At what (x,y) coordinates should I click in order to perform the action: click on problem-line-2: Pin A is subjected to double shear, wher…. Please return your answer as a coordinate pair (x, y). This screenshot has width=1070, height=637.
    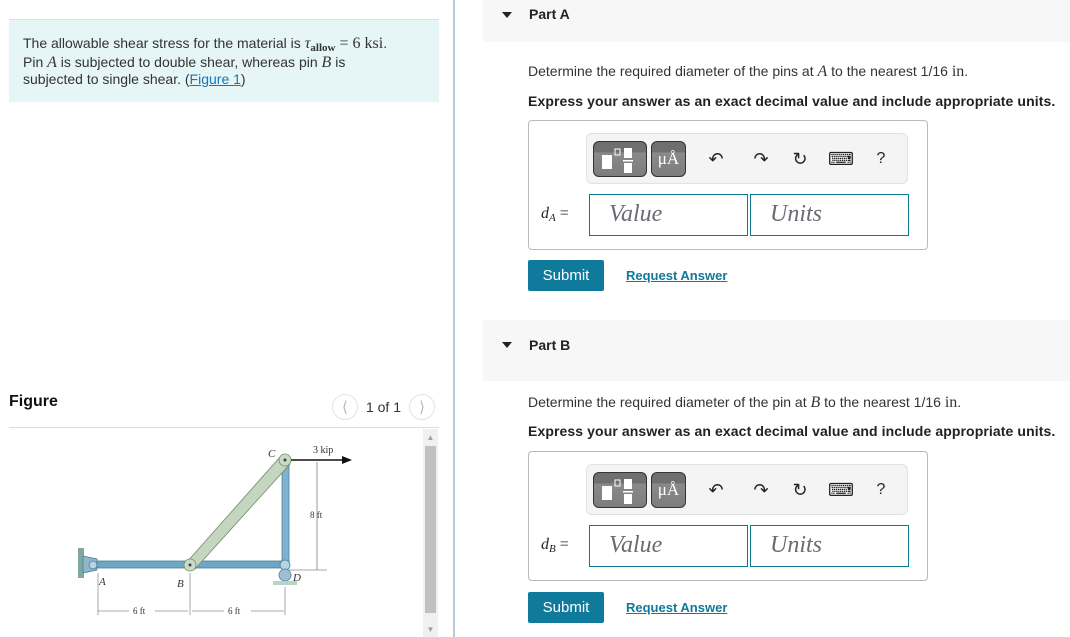
    Looking at the image, I should click on (184, 62).